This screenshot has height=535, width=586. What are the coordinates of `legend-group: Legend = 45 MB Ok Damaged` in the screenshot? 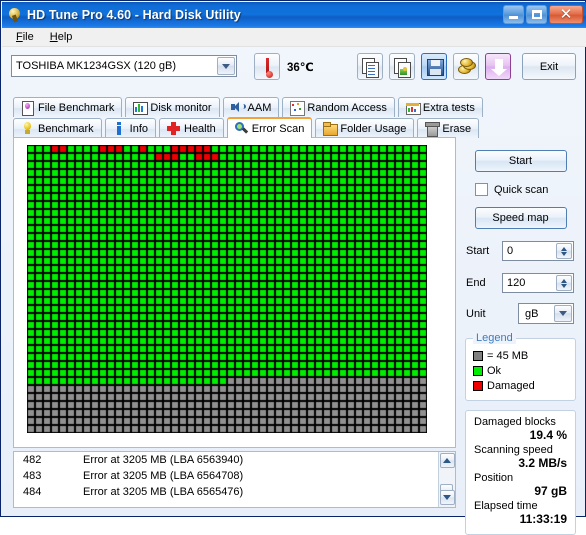 It's located at (520, 366).